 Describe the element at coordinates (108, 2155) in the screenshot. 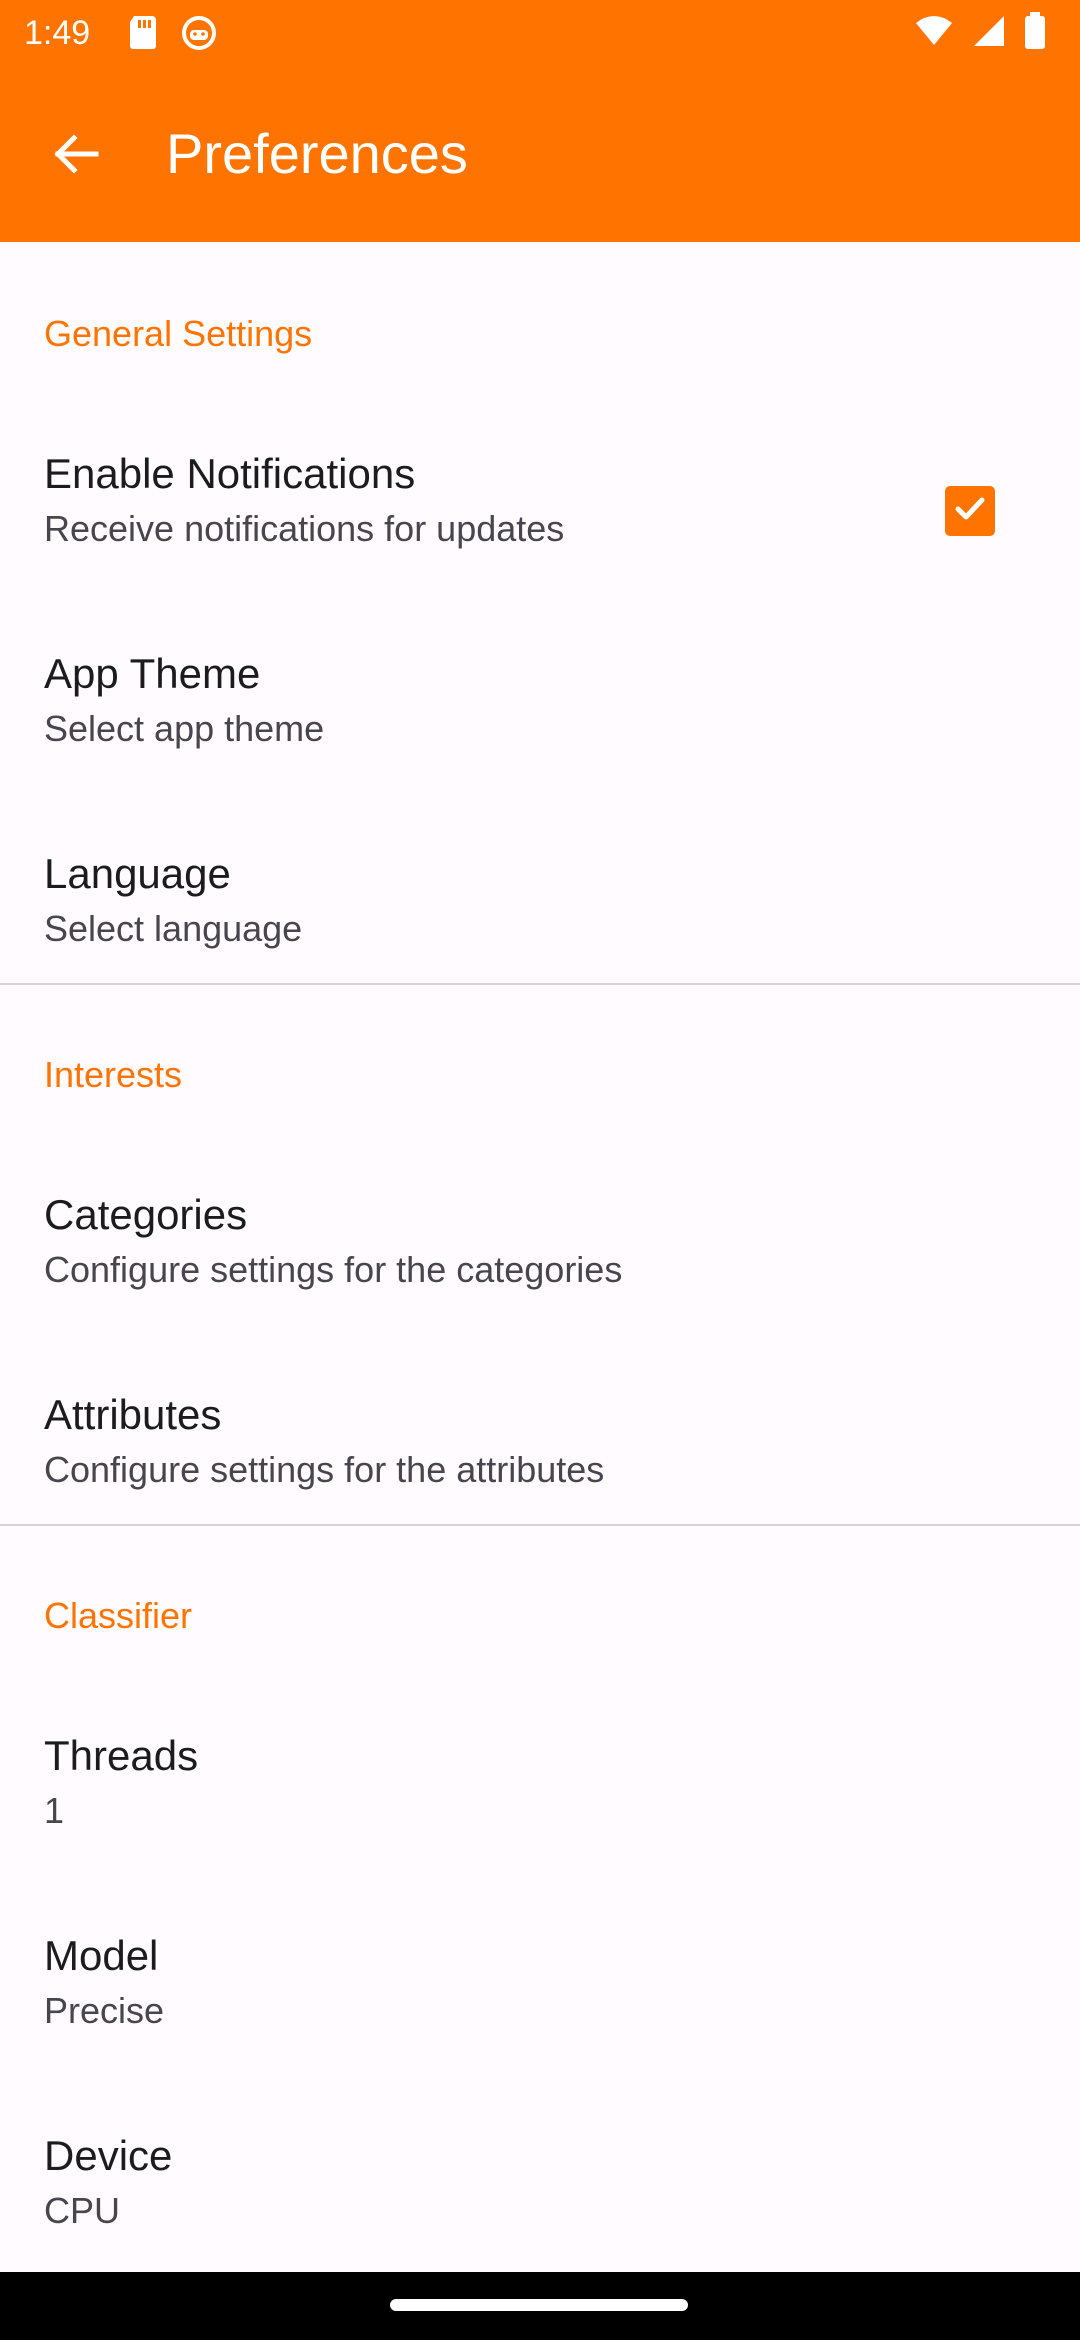

I see `pref-title: Device` at that location.